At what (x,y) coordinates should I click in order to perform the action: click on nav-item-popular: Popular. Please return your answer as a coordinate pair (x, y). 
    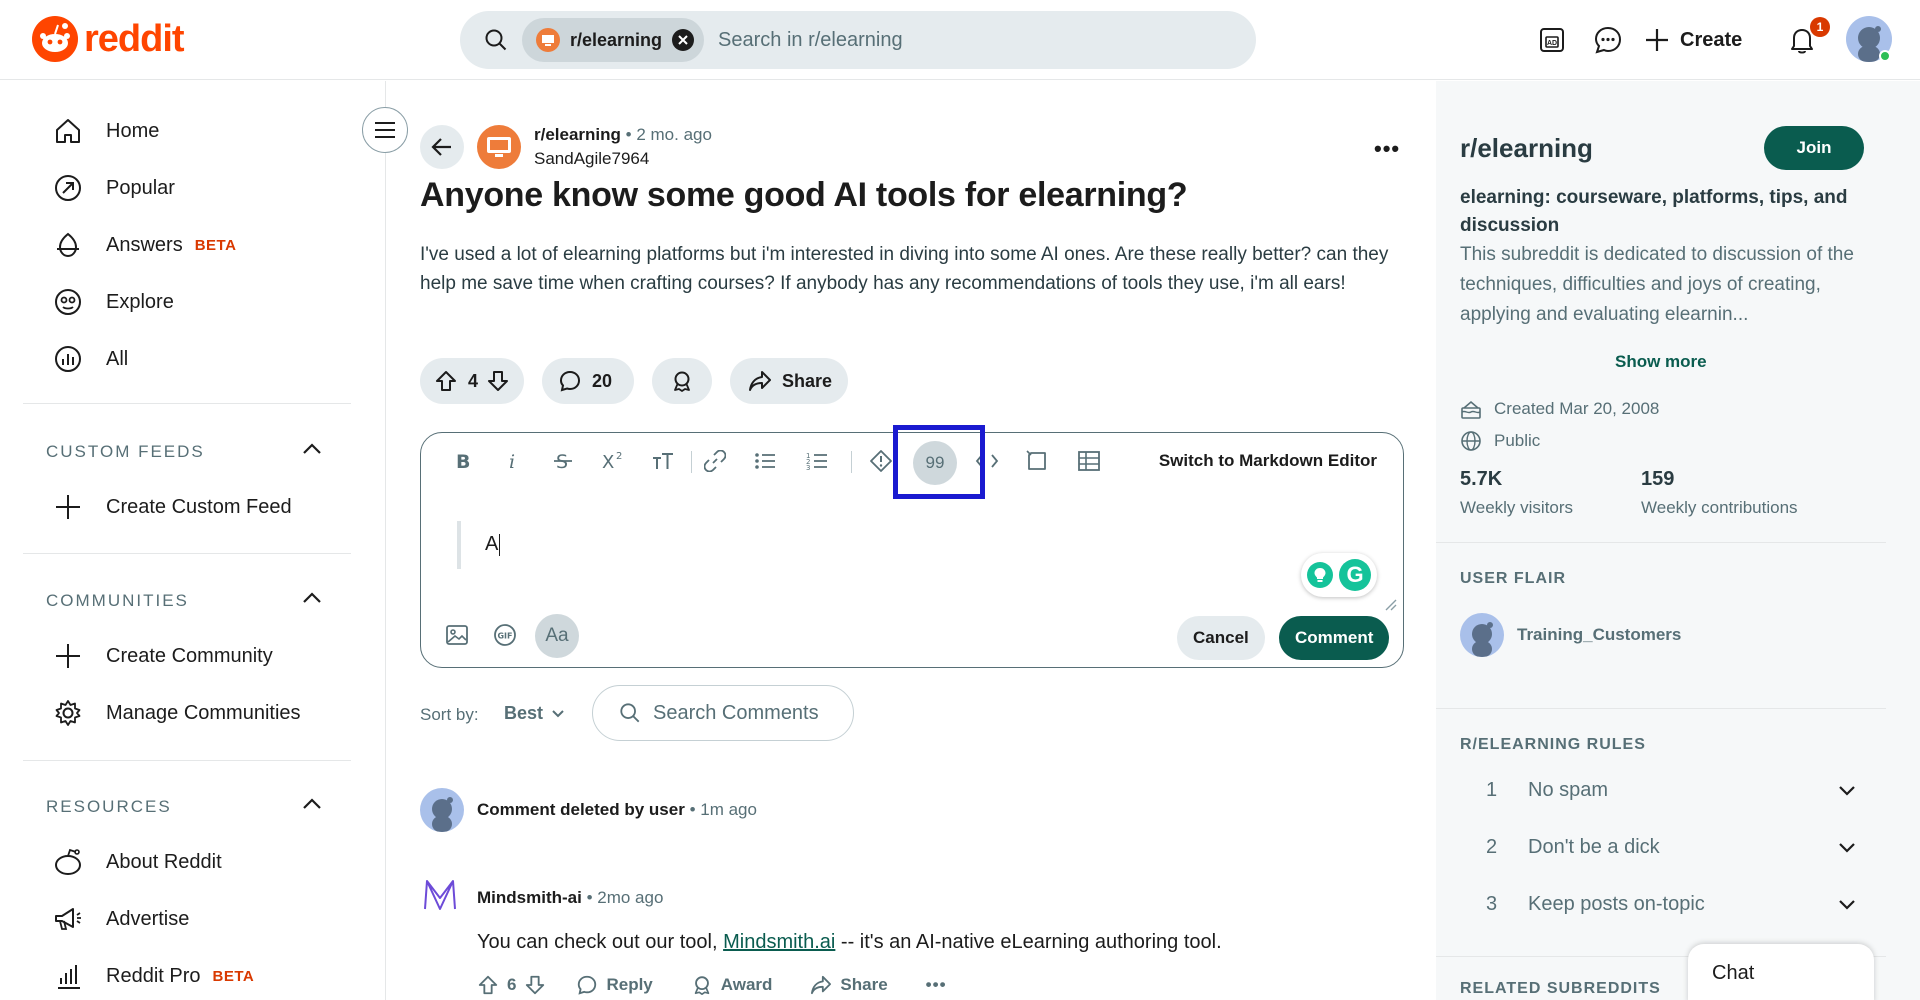
    Looking at the image, I should click on (113, 188).